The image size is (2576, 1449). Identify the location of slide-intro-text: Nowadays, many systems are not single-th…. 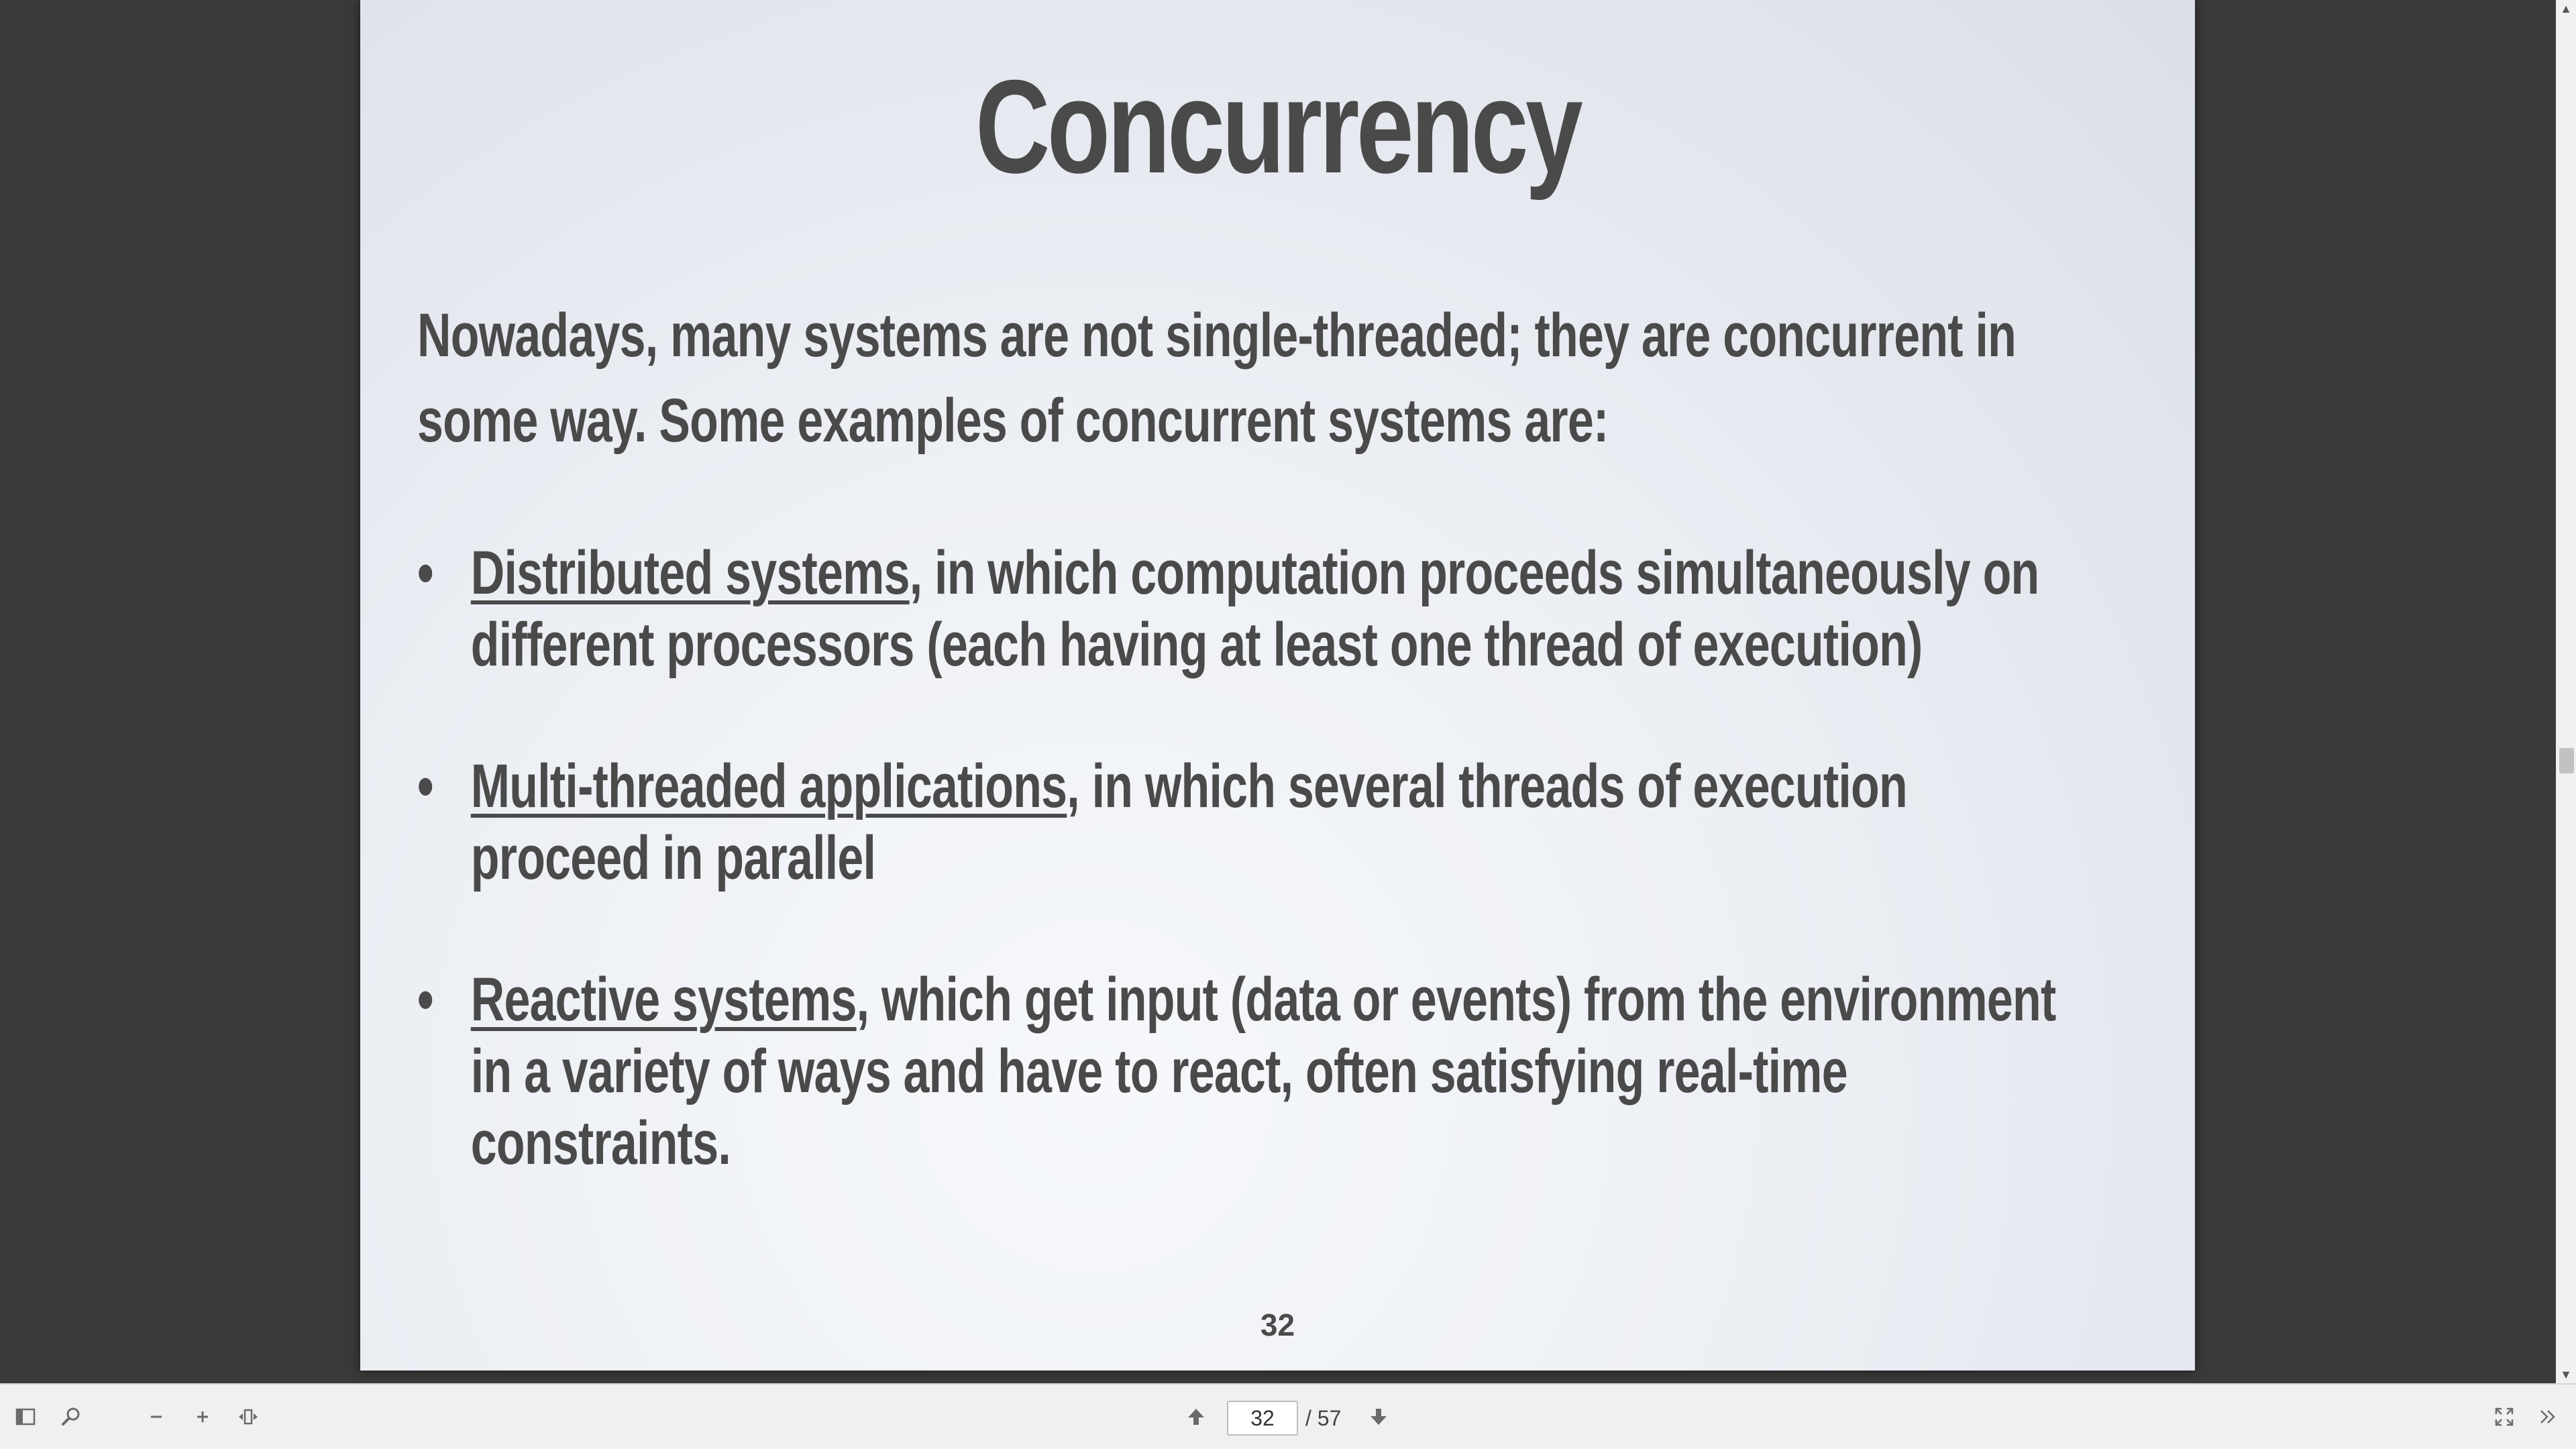
(1217, 378).